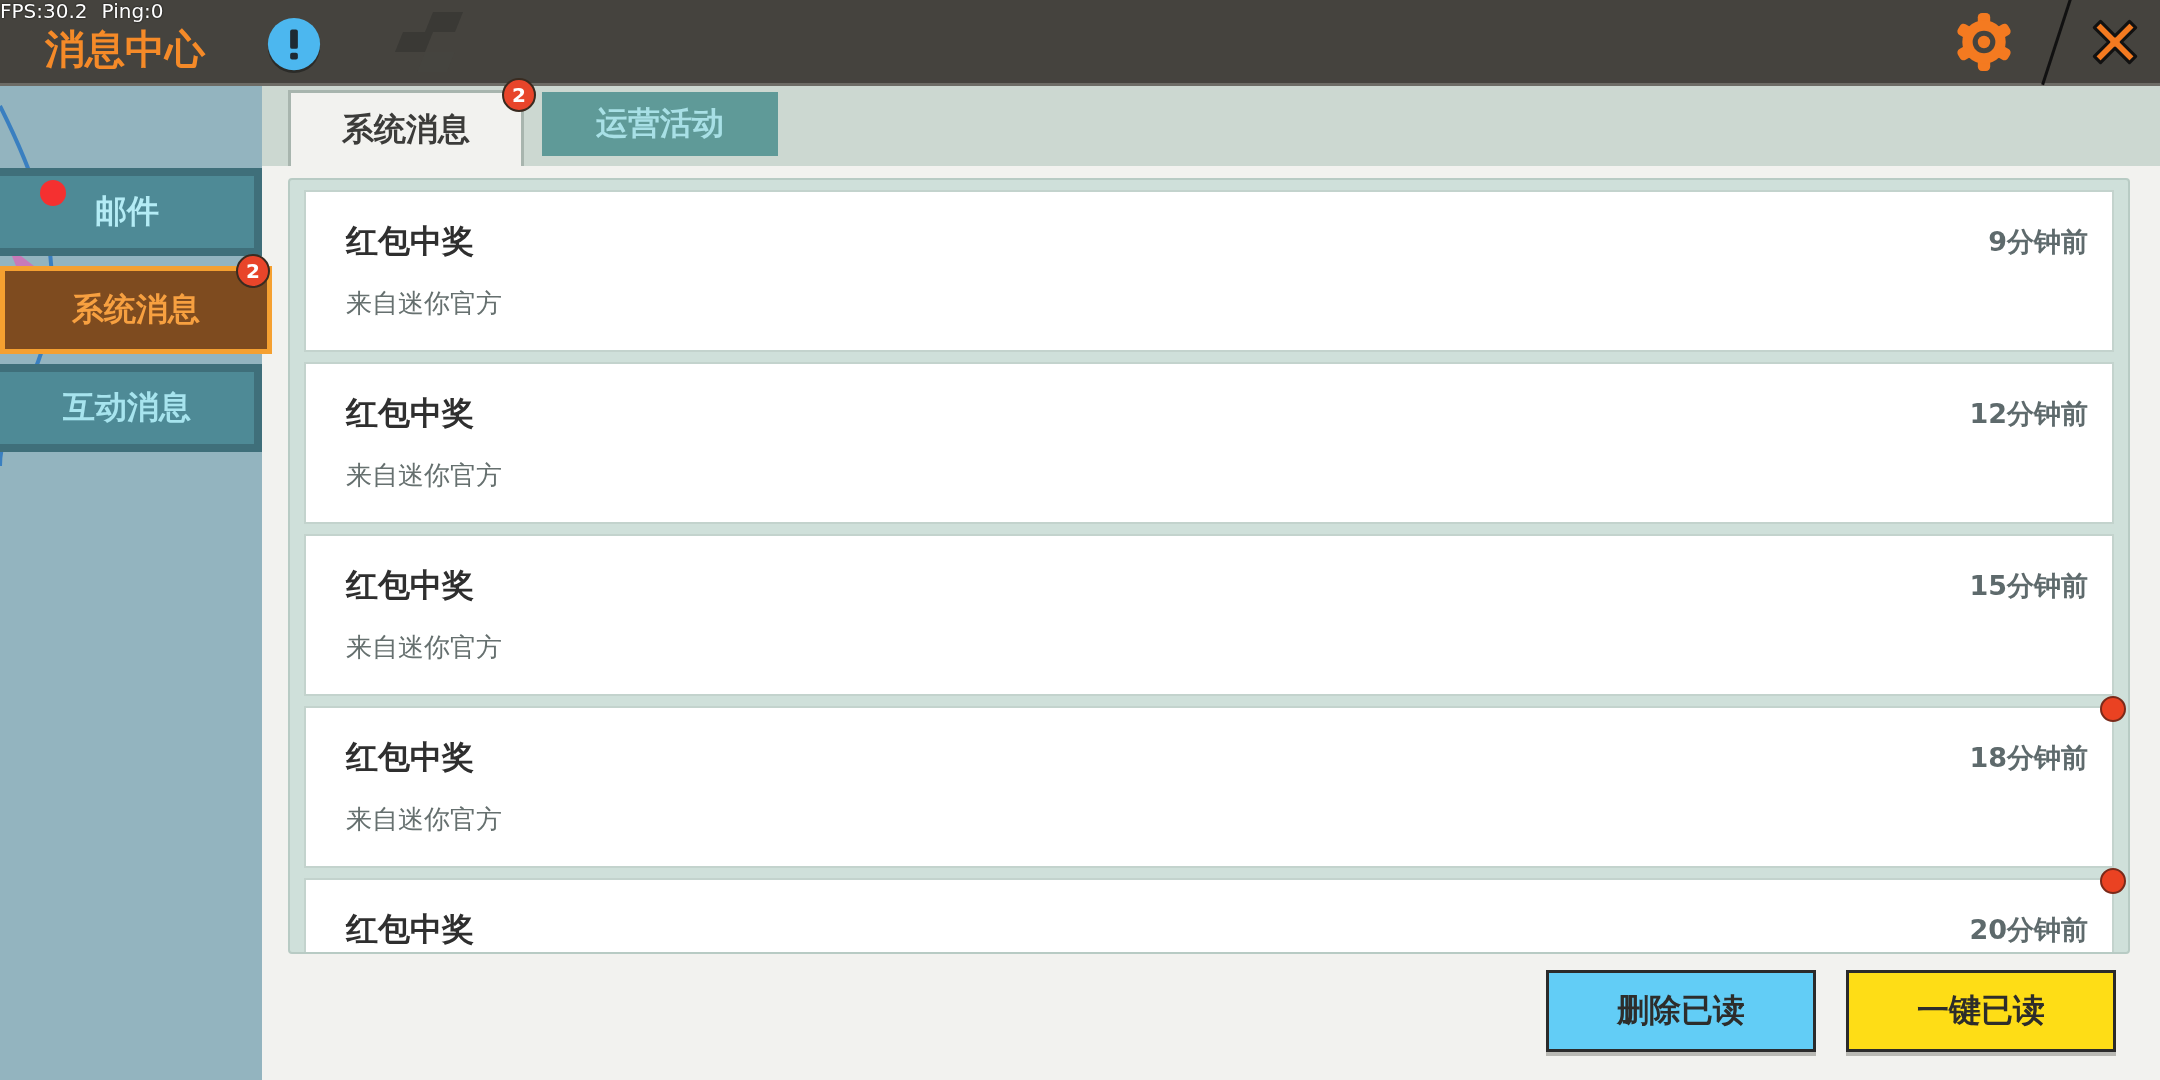 The image size is (2160, 1080). Describe the element at coordinates (1209, 271) in the screenshot. I see `message-row: 红包中奖 9分钟前 来自迷你官方` at that location.